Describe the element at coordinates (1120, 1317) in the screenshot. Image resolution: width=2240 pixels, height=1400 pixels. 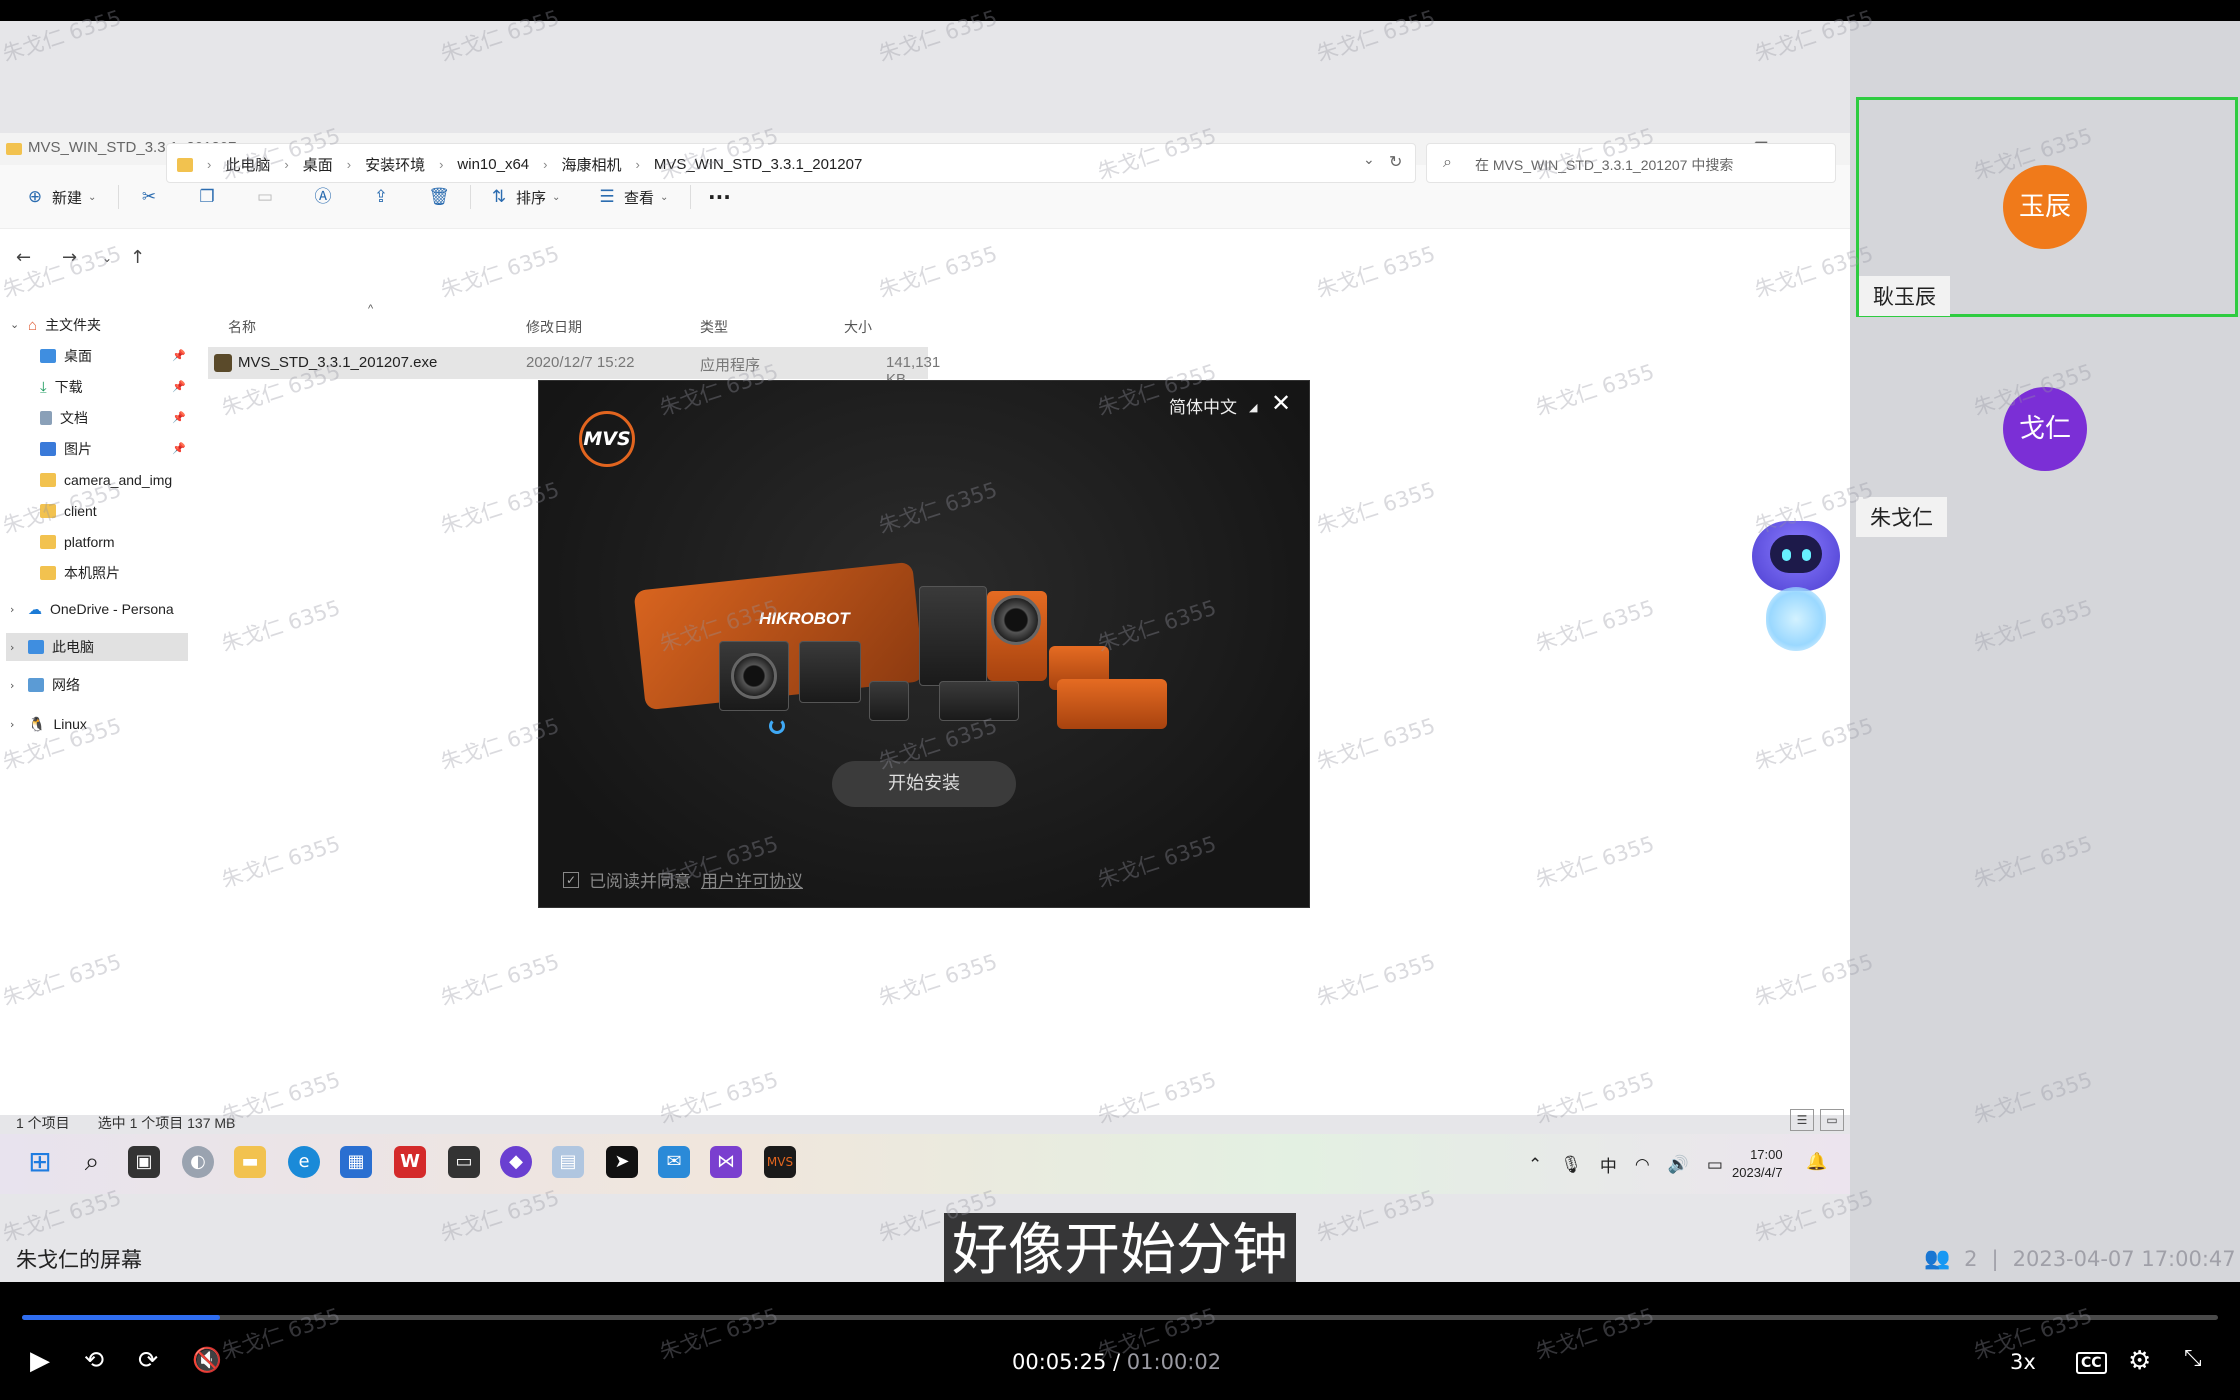
I see `playback-progress-bar` at that location.